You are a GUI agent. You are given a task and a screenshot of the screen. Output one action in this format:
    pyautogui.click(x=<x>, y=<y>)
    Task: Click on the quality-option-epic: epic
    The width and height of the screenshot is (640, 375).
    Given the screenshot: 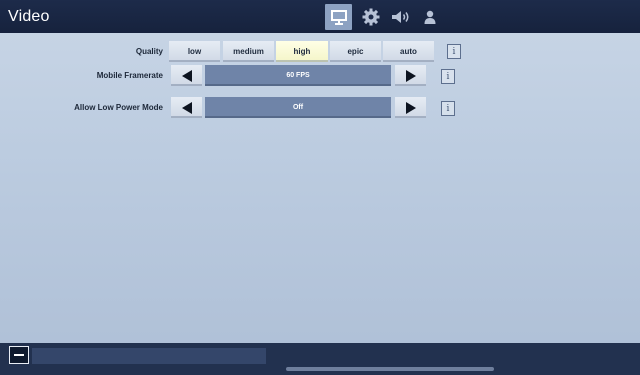 What is the action you would take?
    pyautogui.click(x=355, y=51)
    